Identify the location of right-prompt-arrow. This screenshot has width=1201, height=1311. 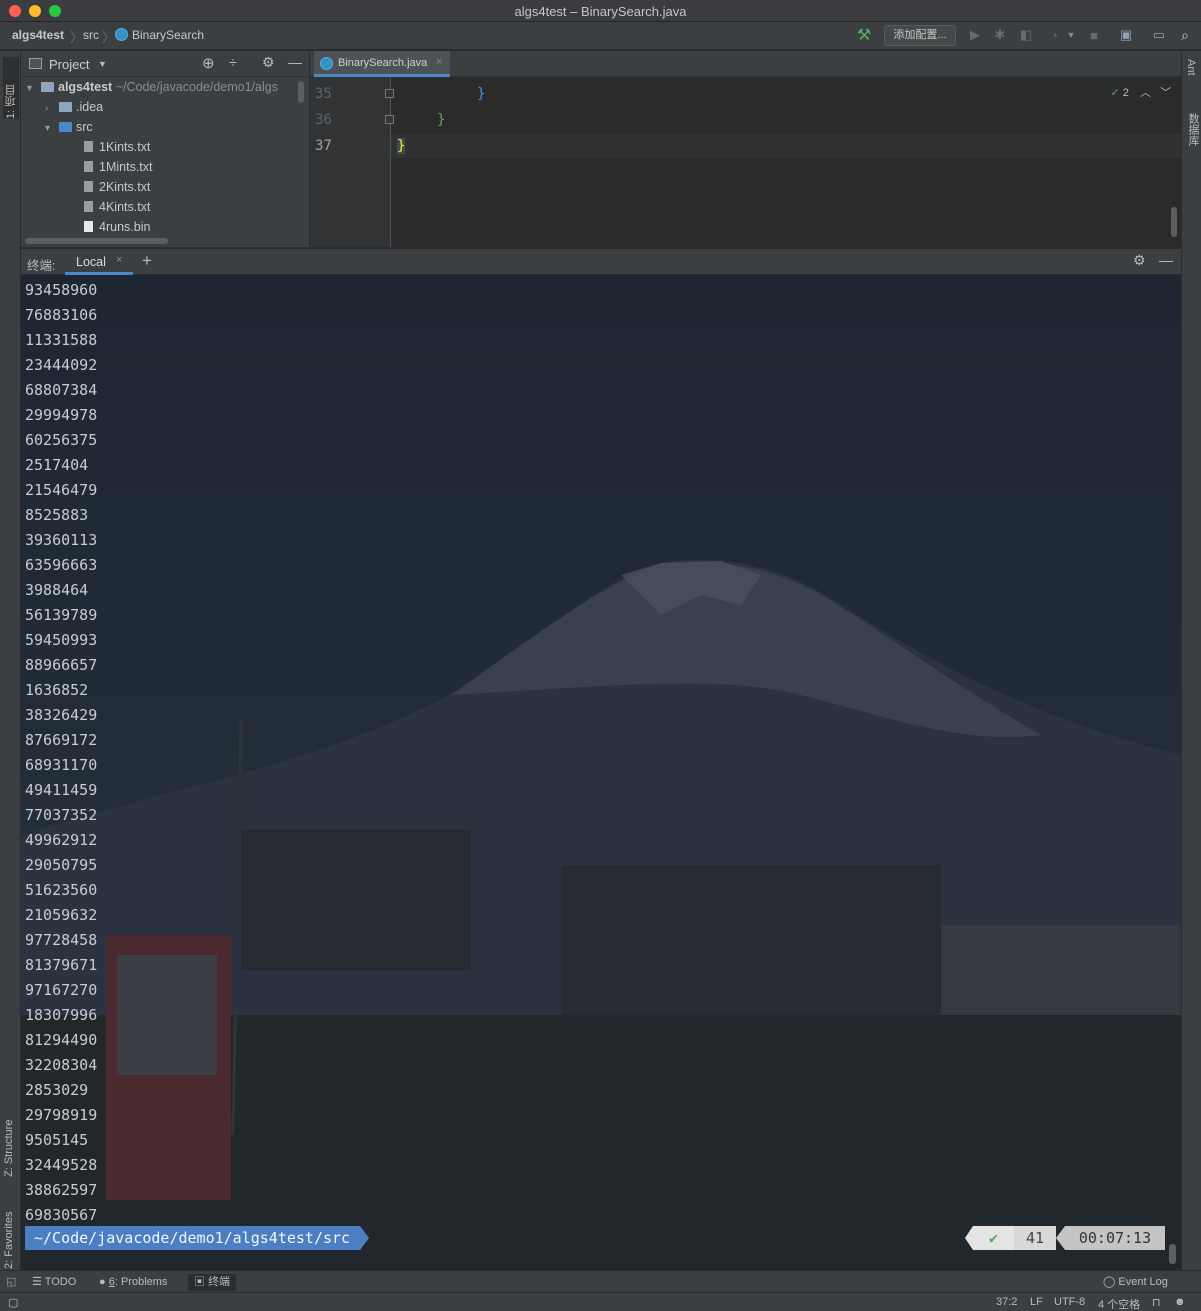
(1060, 1238).